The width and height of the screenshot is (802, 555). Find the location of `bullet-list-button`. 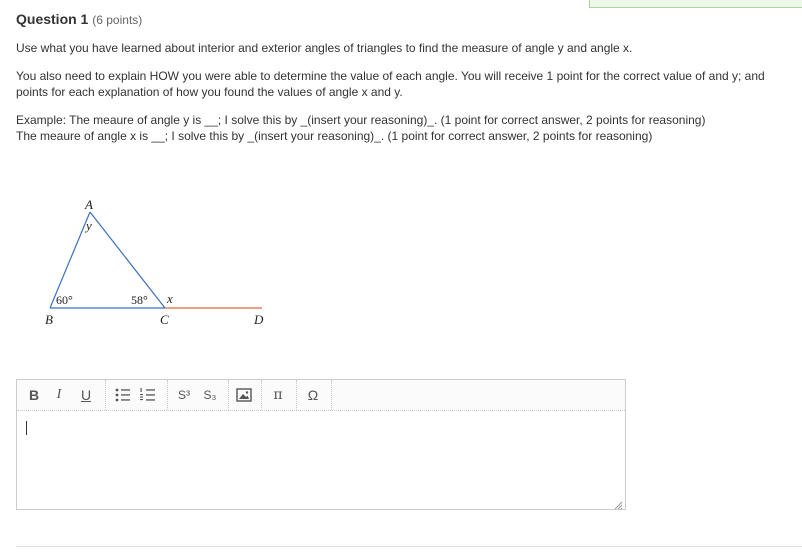

bullet-list-button is located at coordinates (123, 395).